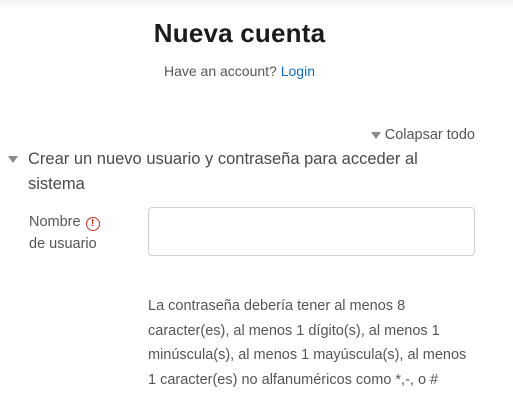 The width and height of the screenshot is (513, 420). Describe the element at coordinates (298, 71) in the screenshot. I see `login-link: Login` at that location.